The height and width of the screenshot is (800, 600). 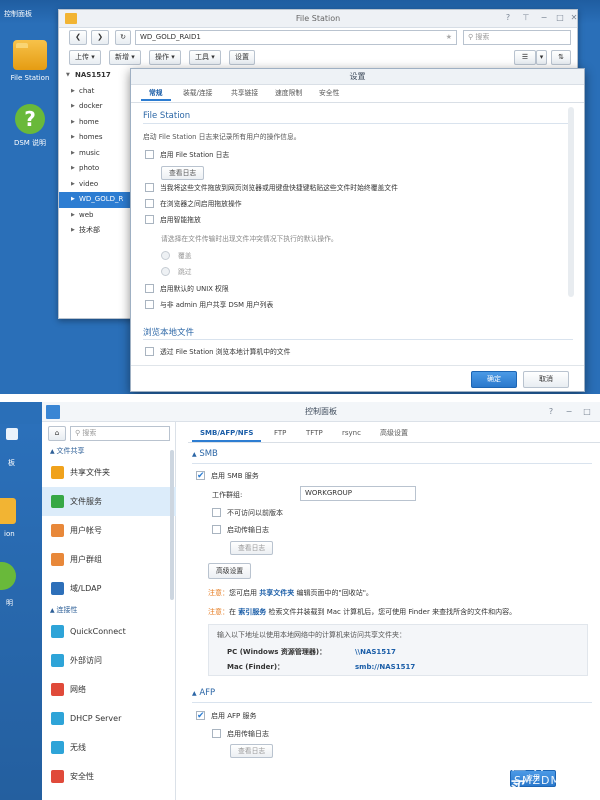 I want to click on tree-item: ▶ homes, so click(x=96, y=138).